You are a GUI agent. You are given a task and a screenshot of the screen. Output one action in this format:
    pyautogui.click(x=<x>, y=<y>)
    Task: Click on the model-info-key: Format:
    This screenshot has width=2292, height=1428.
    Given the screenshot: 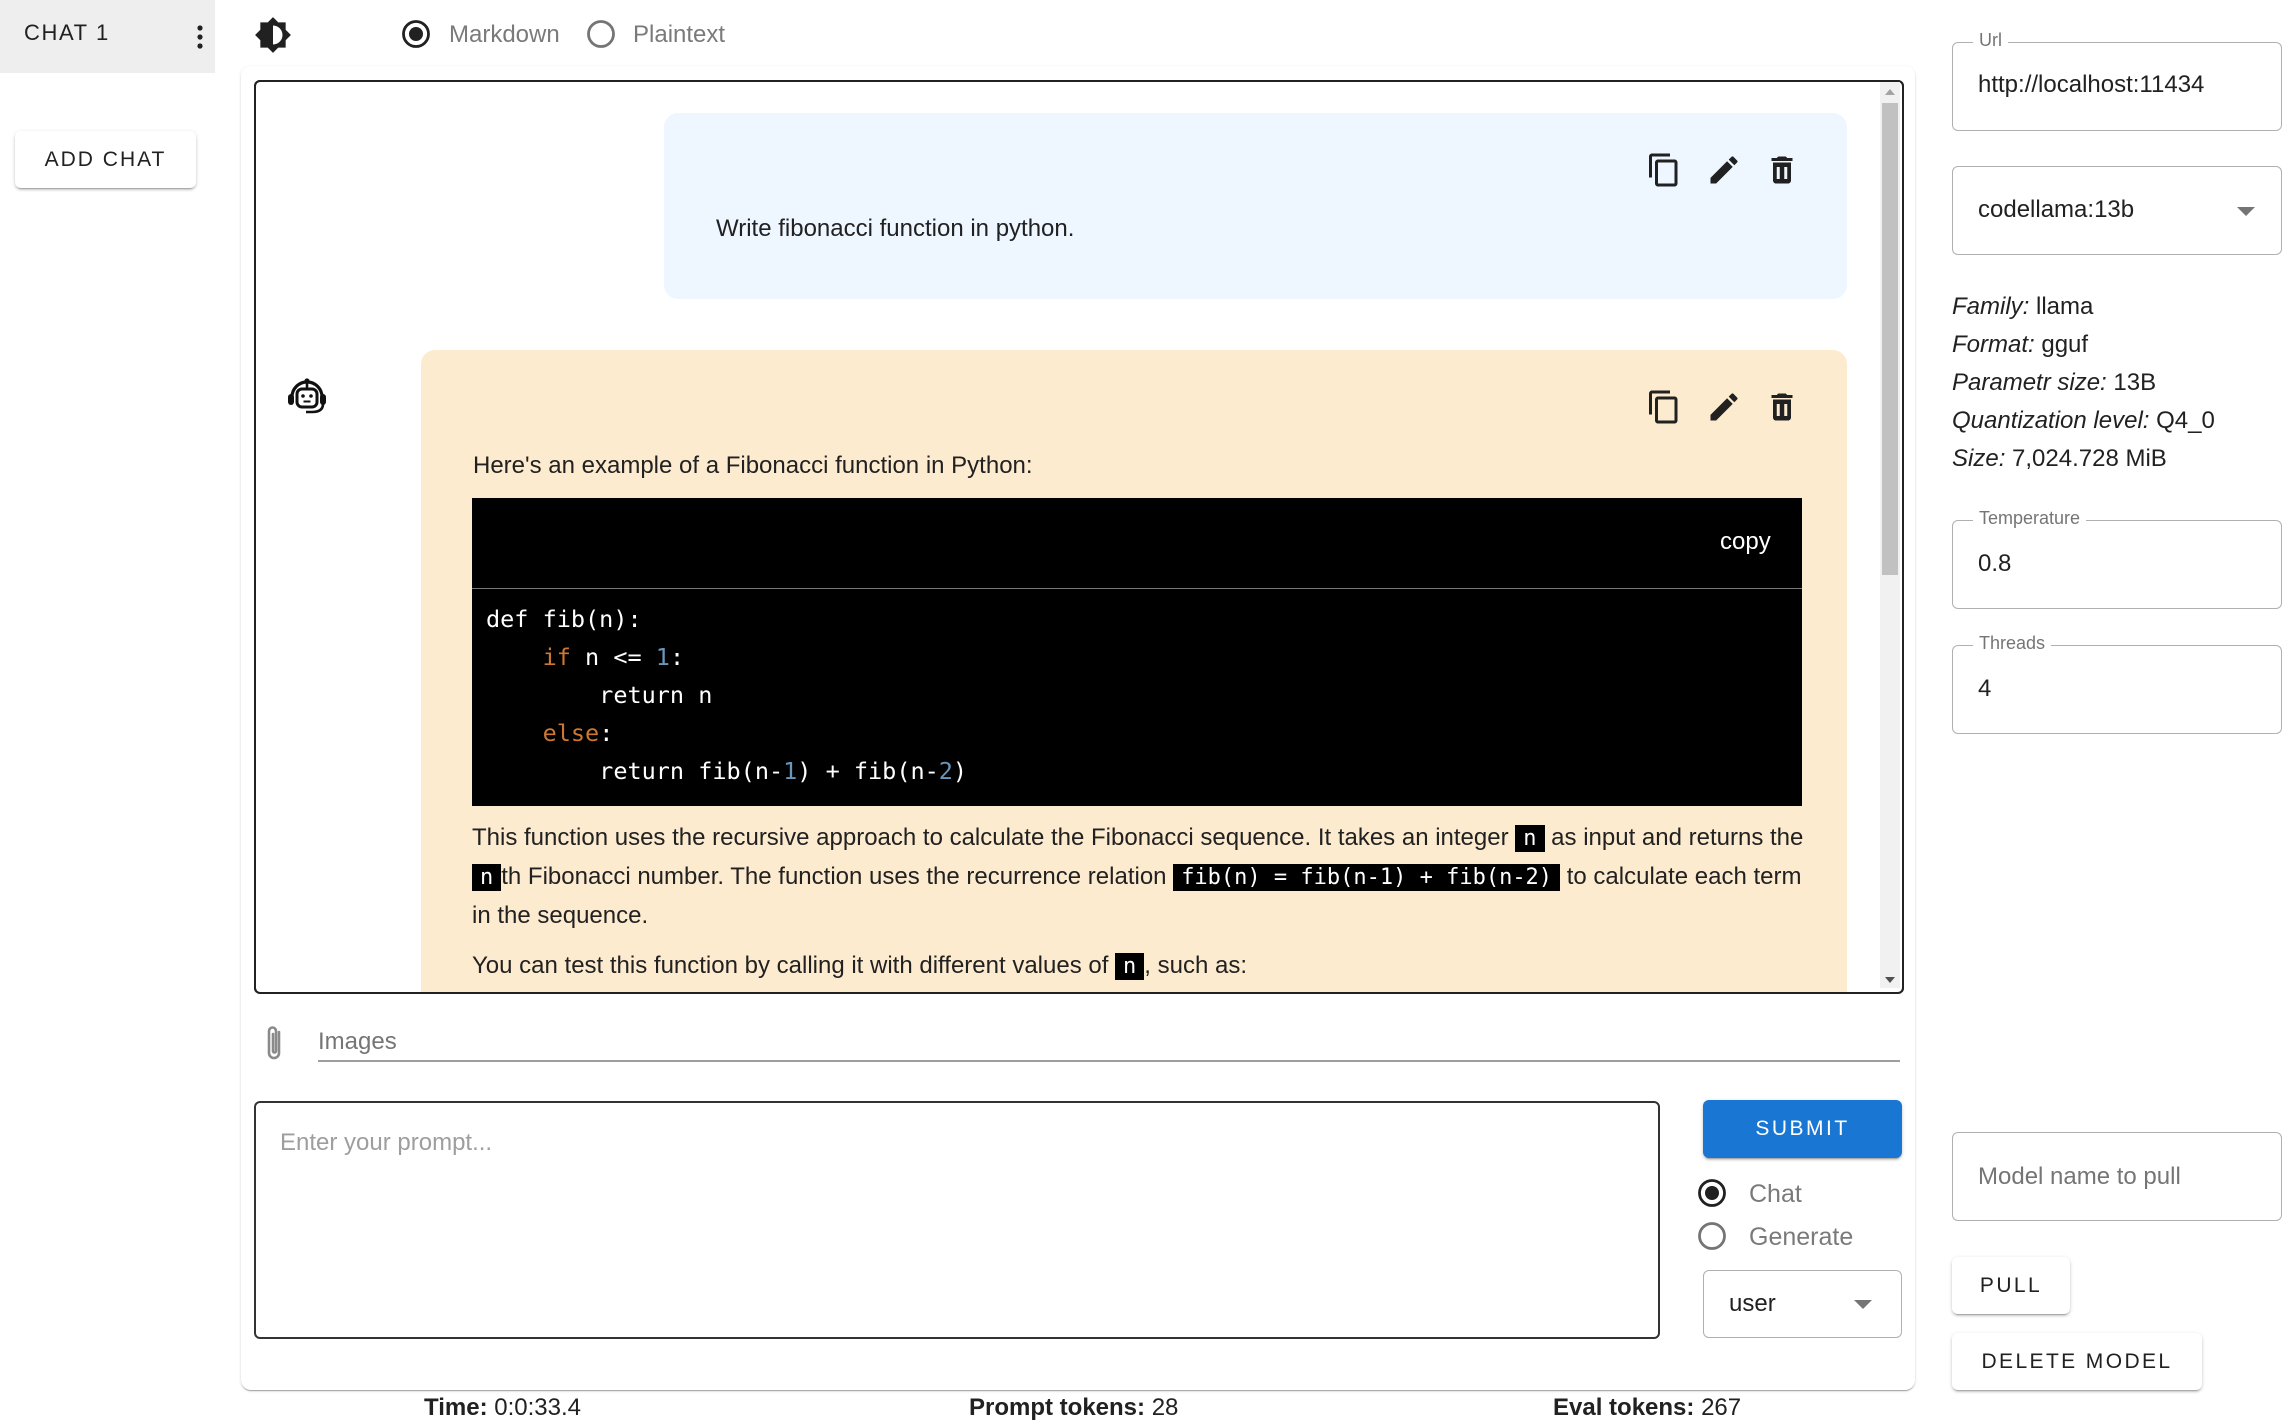 What is the action you would take?
    pyautogui.click(x=1993, y=344)
    